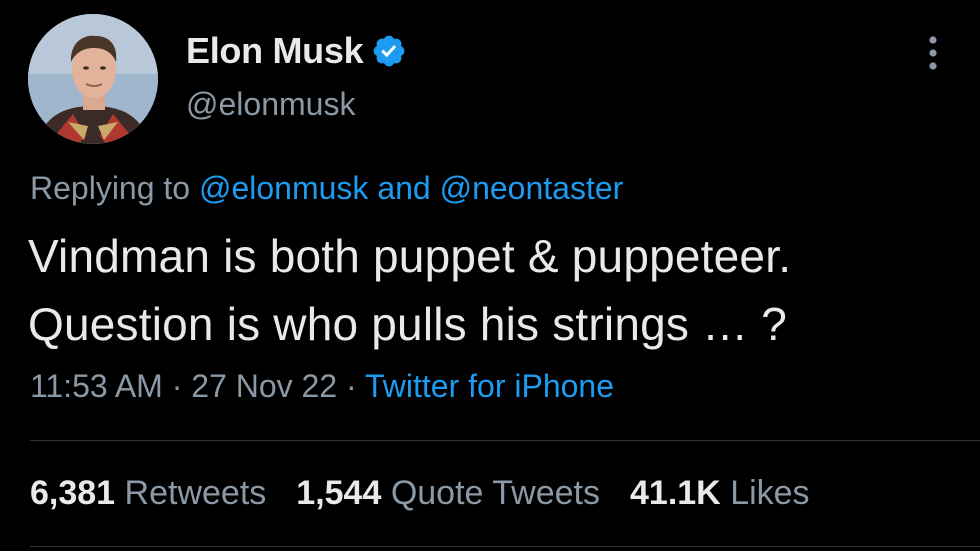  I want to click on verified-badge-icon, so click(389, 51).